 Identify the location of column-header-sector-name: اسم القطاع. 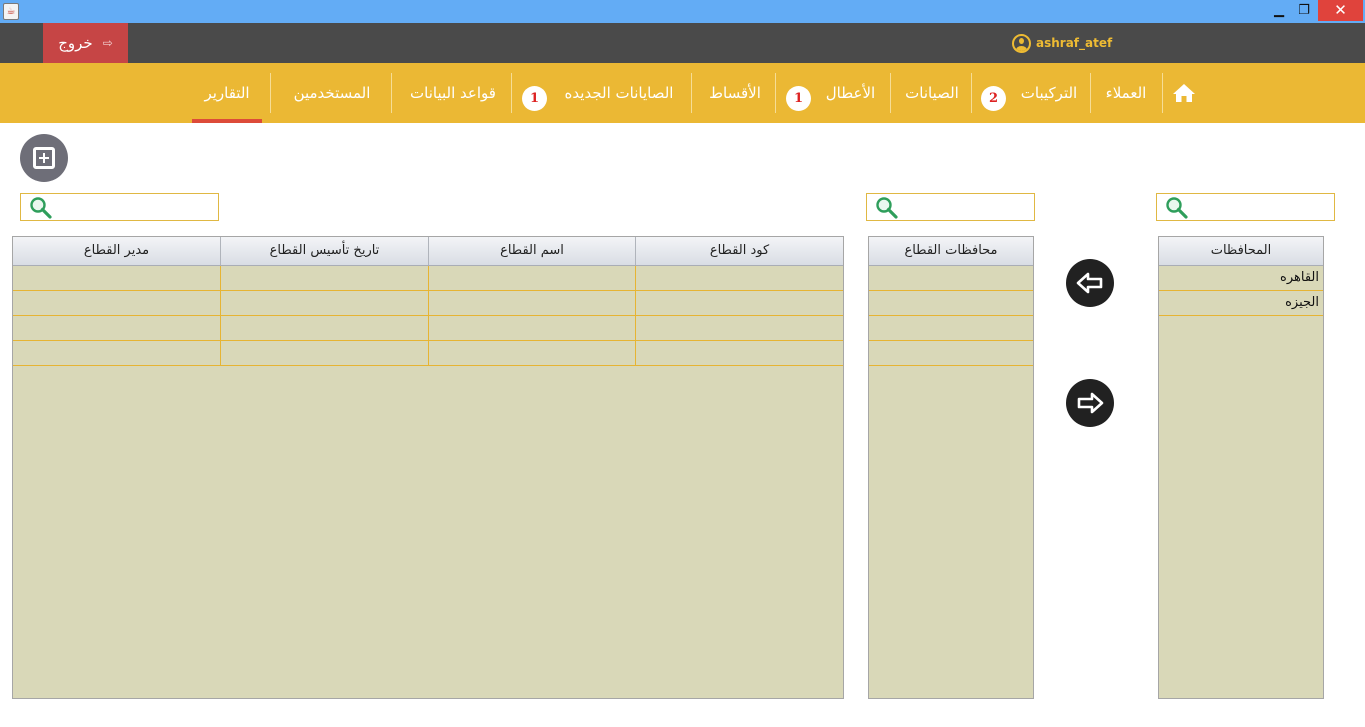
(531, 251).